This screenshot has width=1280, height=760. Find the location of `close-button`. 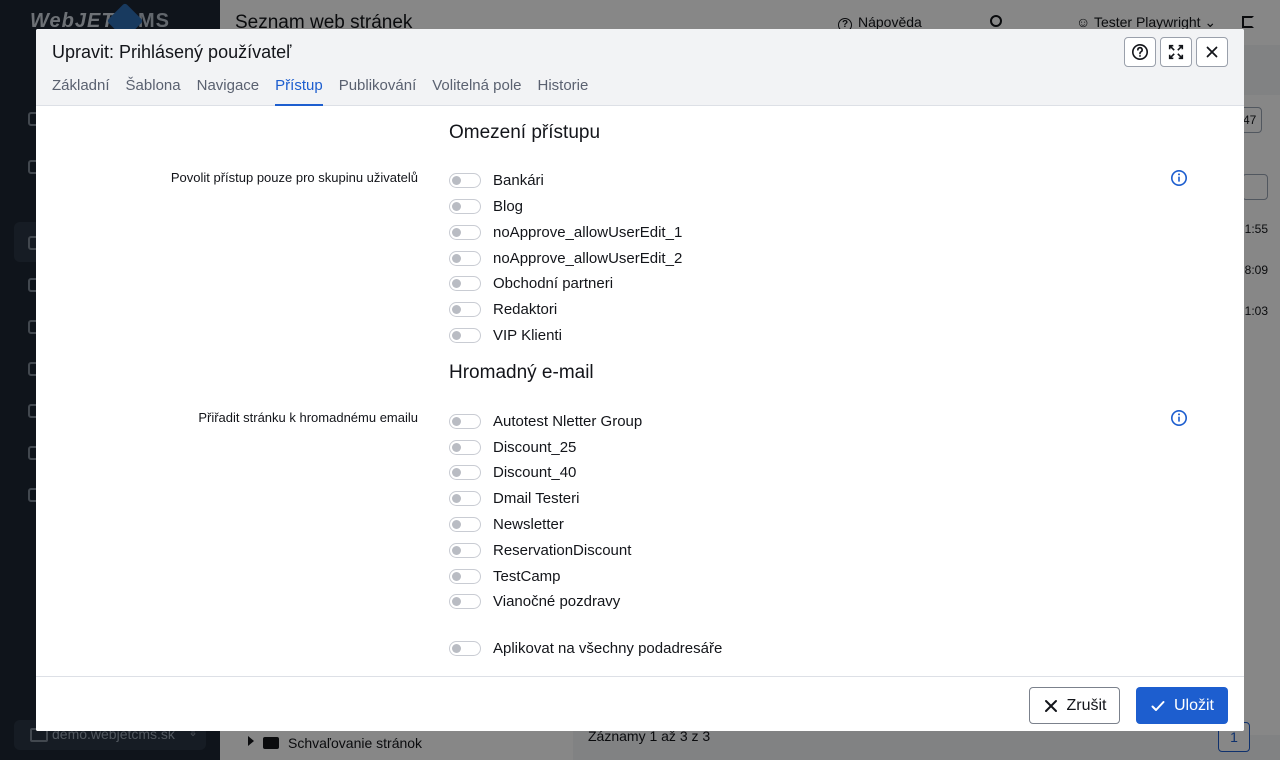

close-button is located at coordinates (1212, 52).